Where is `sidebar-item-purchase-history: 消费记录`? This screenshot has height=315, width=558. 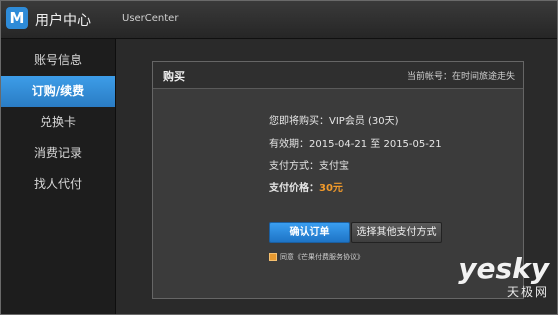 sidebar-item-purchase-history: 消费记录 is located at coordinates (58, 153).